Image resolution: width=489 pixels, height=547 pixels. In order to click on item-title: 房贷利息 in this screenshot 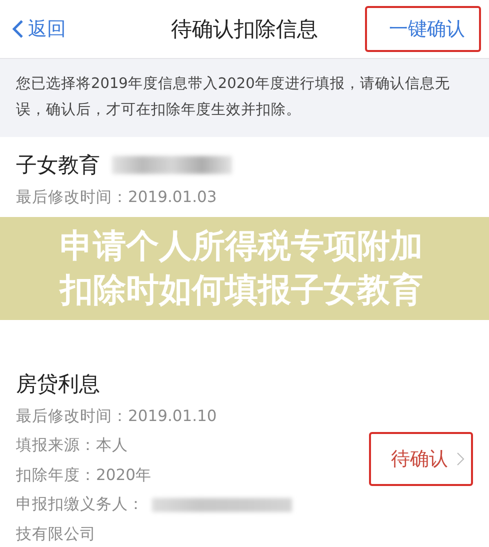, I will do `click(58, 384)`.